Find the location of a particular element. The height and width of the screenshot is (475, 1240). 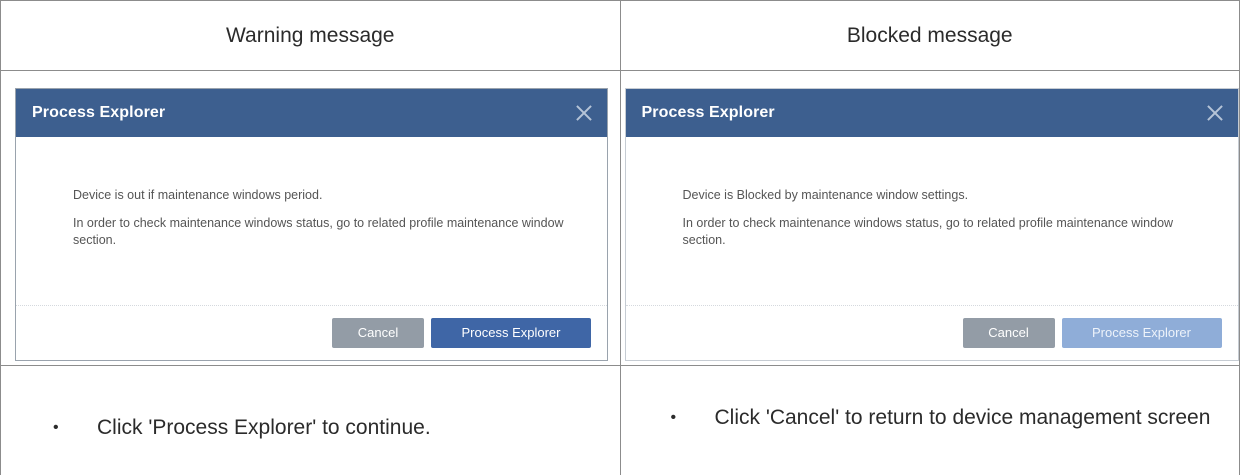

column-heading-blocked: Blocked message is located at coordinates (929, 35).